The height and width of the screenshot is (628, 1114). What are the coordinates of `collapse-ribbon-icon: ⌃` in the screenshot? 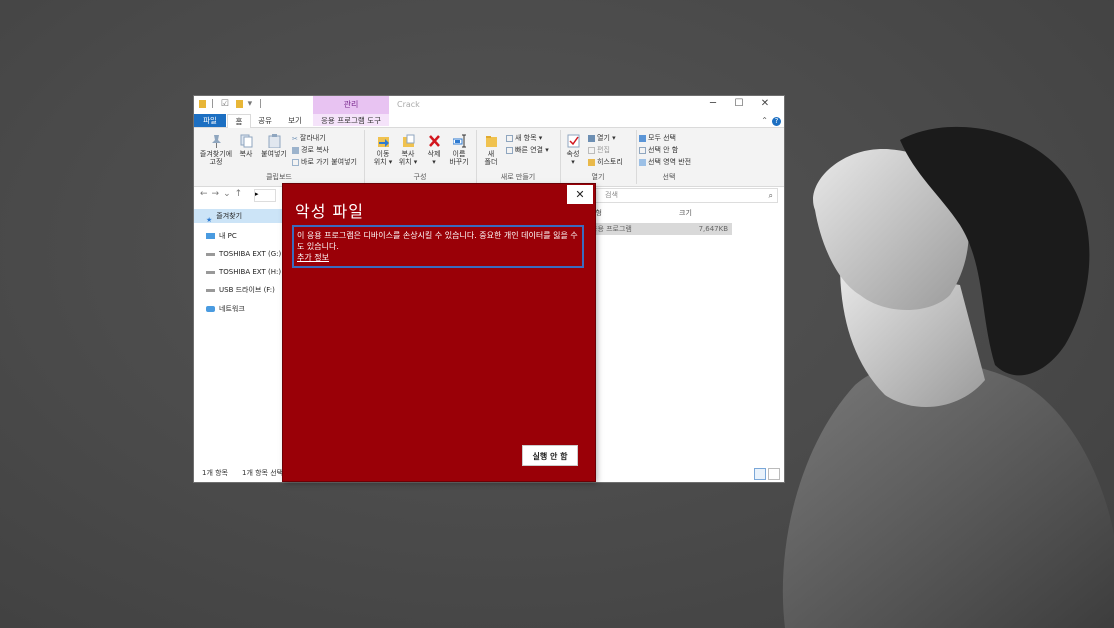 It's located at (764, 120).